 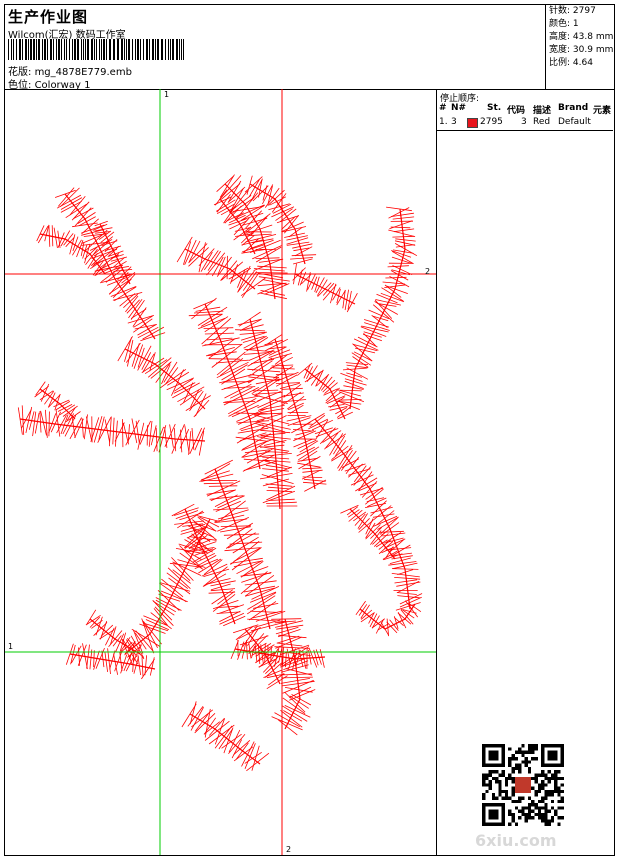 I want to click on stat-stitches: 针数: 2797, so click(x=572, y=11).